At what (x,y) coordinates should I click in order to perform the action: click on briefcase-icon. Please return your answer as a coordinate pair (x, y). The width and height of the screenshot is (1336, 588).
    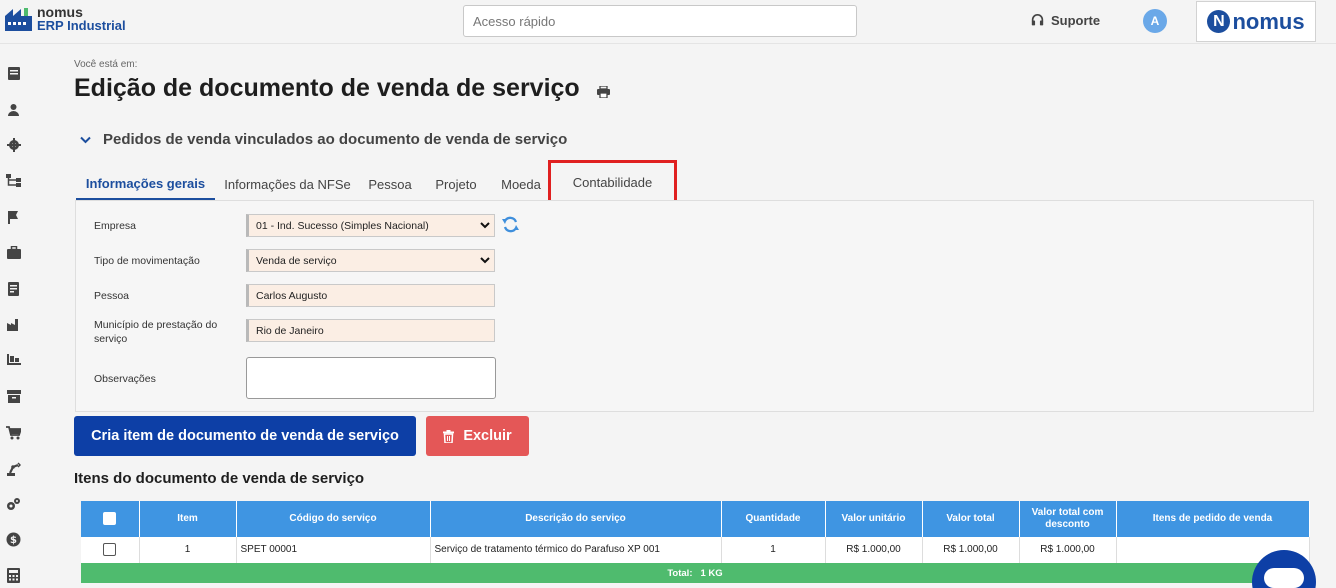
    Looking at the image, I should click on (13, 252).